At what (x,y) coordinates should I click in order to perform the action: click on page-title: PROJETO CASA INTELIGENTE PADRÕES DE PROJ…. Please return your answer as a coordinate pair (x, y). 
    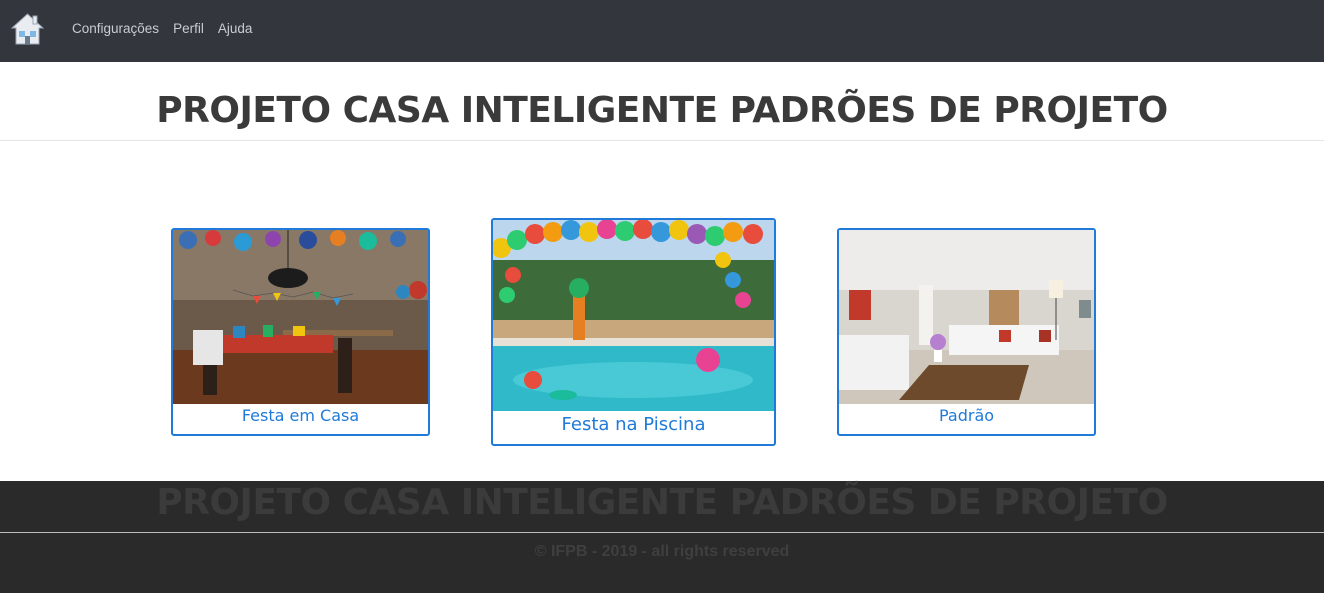
    Looking at the image, I should click on (662, 110).